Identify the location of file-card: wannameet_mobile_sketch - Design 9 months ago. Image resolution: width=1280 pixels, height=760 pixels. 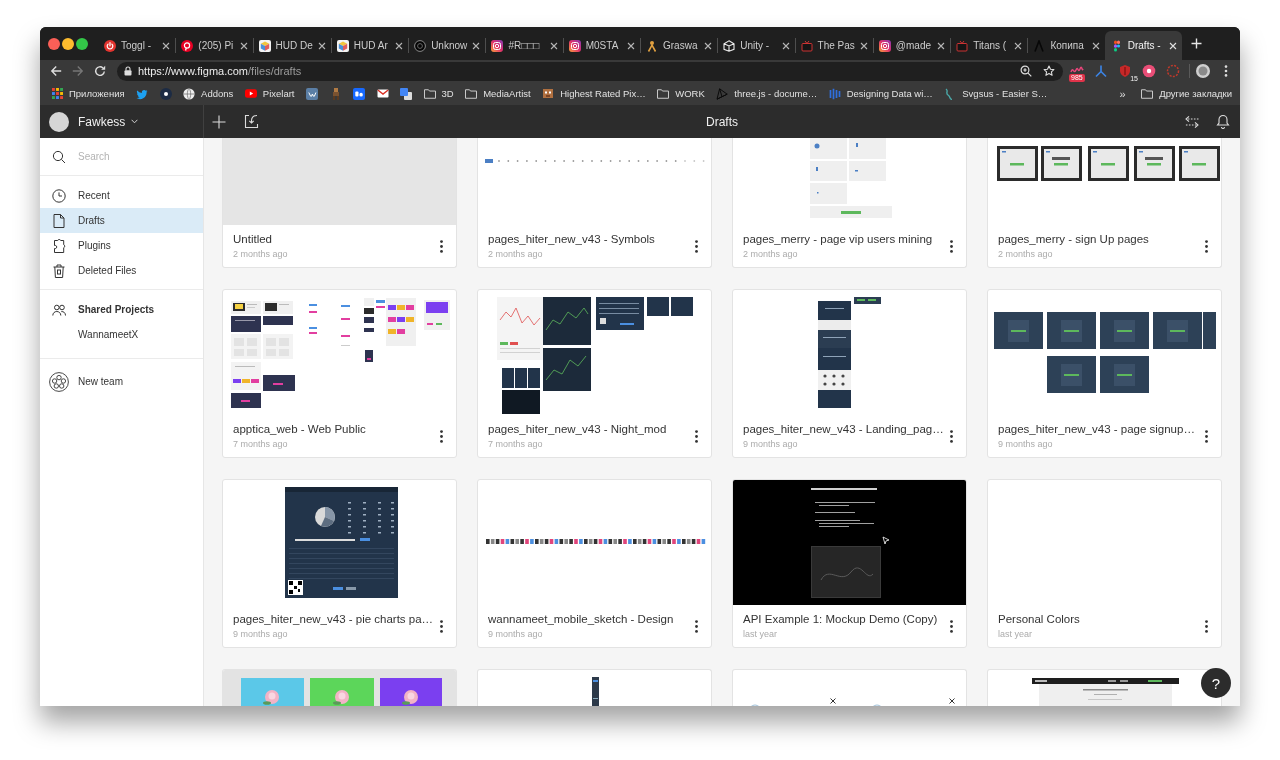
(594, 563).